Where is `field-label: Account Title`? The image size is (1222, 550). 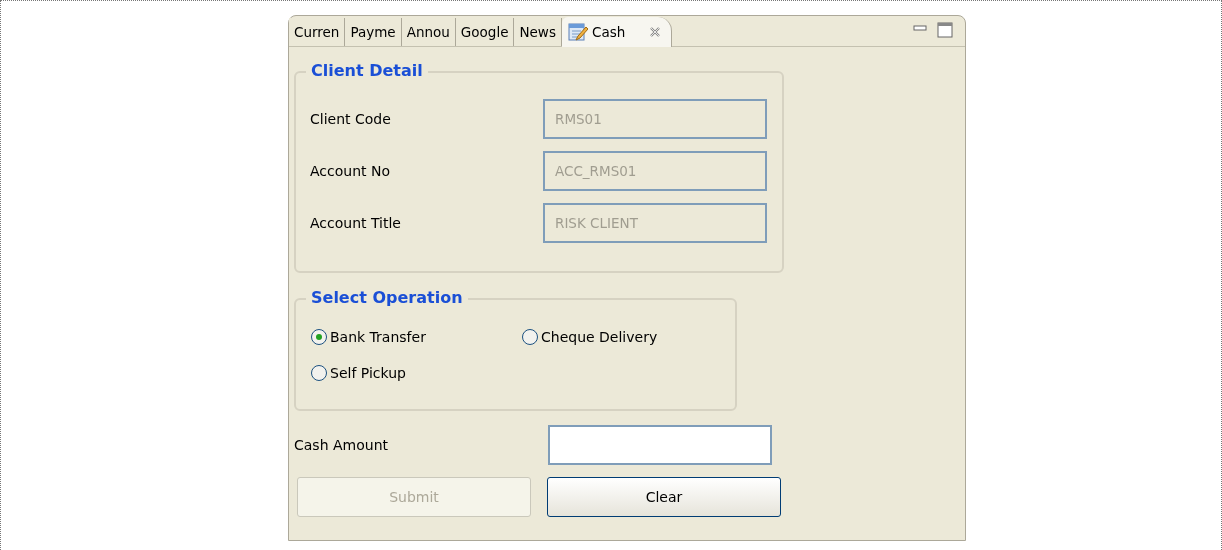
field-label: Account Title is located at coordinates (355, 223).